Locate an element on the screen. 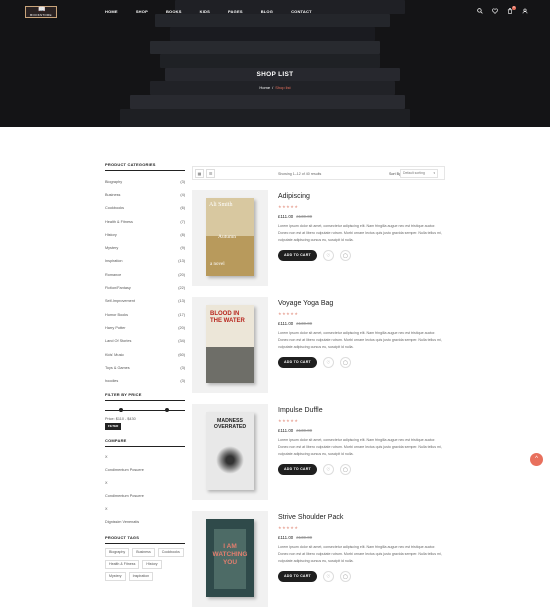  product-name: Impulse Duffle is located at coordinates (361, 410).